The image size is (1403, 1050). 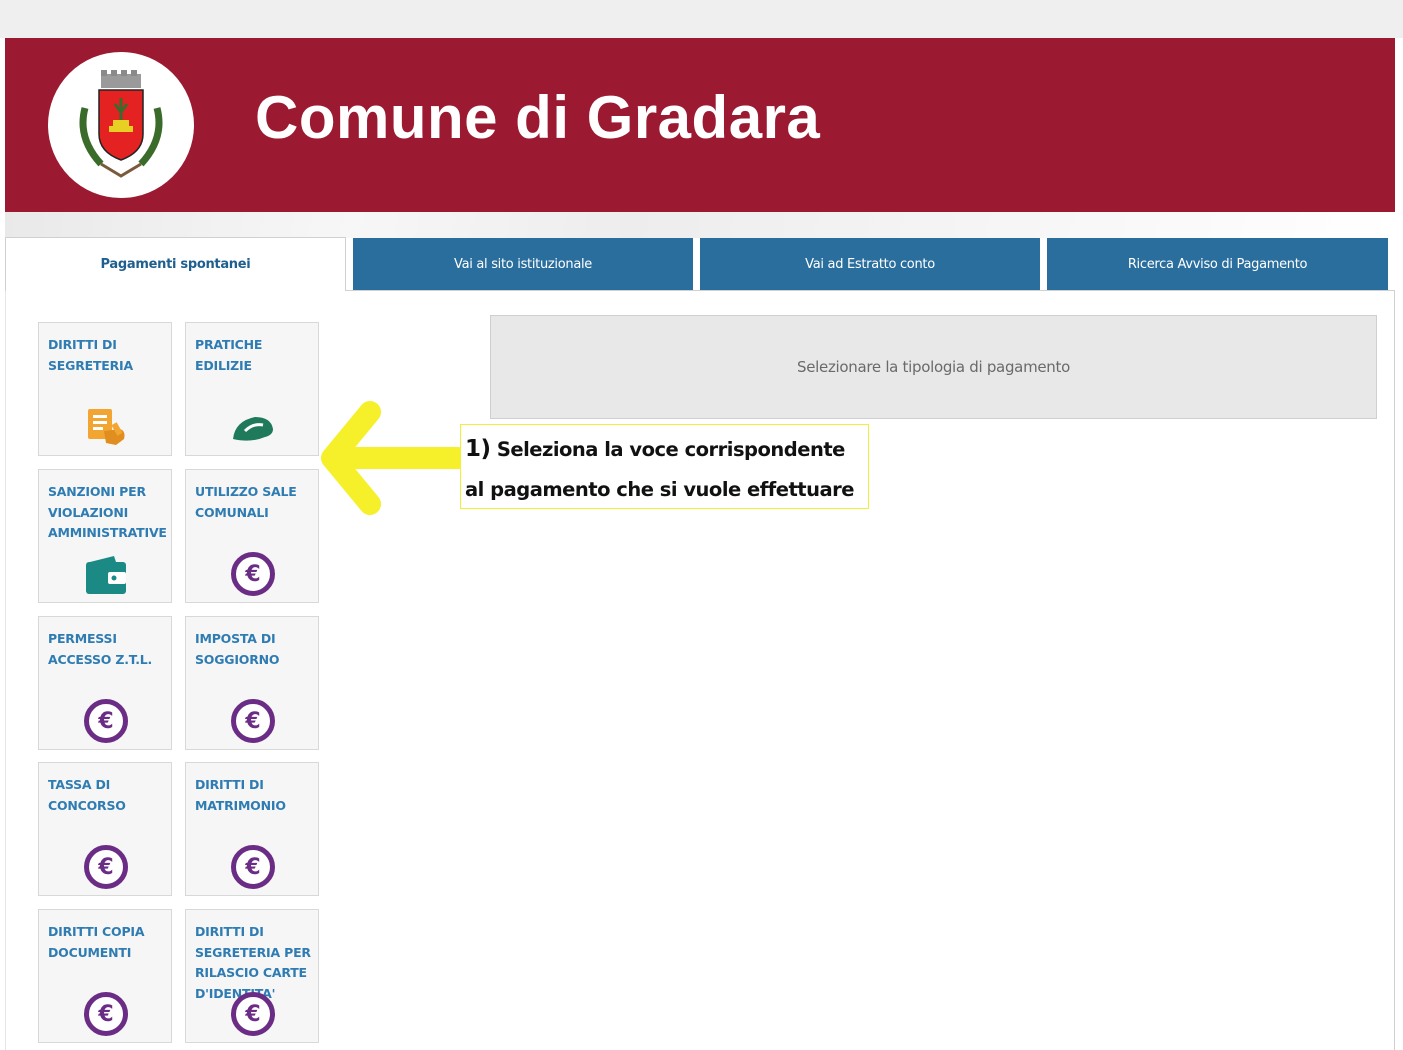 What do you see at coordinates (870, 264) in the screenshot?
I see `tab-estratto-conto: Vai ad Estratto conto` at bounding box center [870, 264].